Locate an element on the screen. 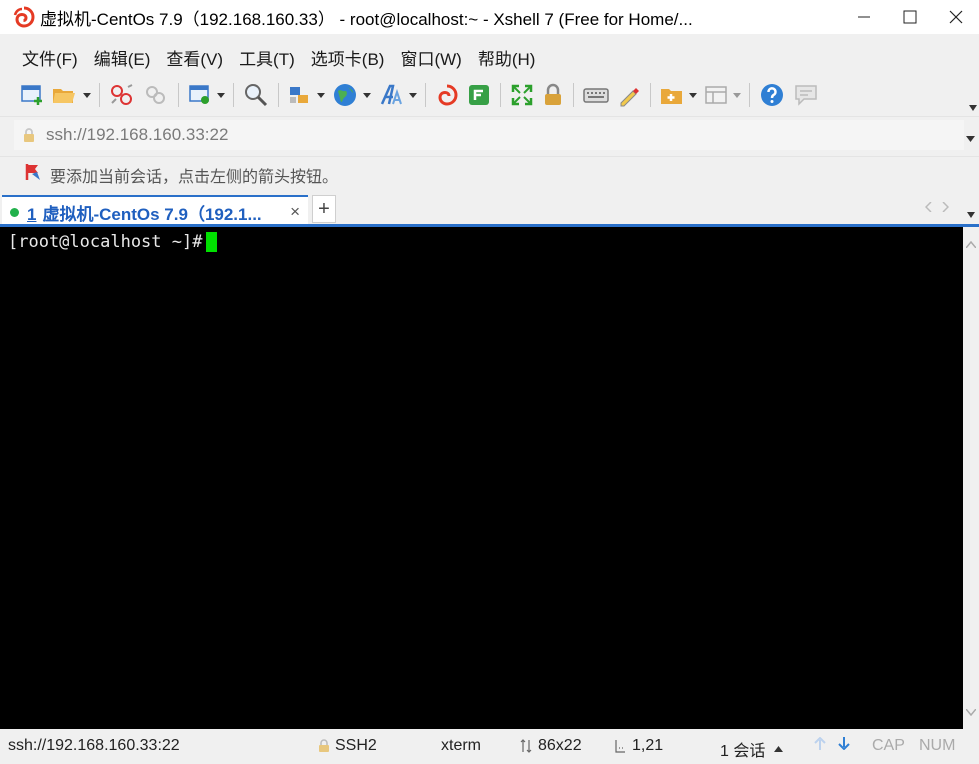  scroll-up-icon is located at coordinates (971, 244).